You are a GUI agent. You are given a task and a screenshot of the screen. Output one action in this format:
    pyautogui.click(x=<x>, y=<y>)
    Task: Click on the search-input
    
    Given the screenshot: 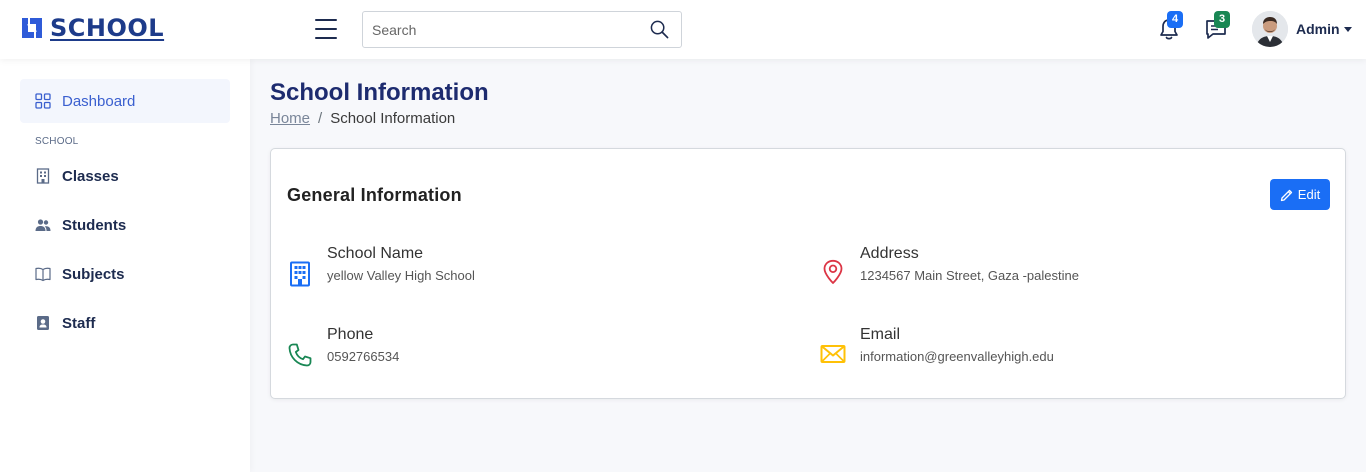 What is the action you would take?
    pyautogui.click(x=498, y=29)
    